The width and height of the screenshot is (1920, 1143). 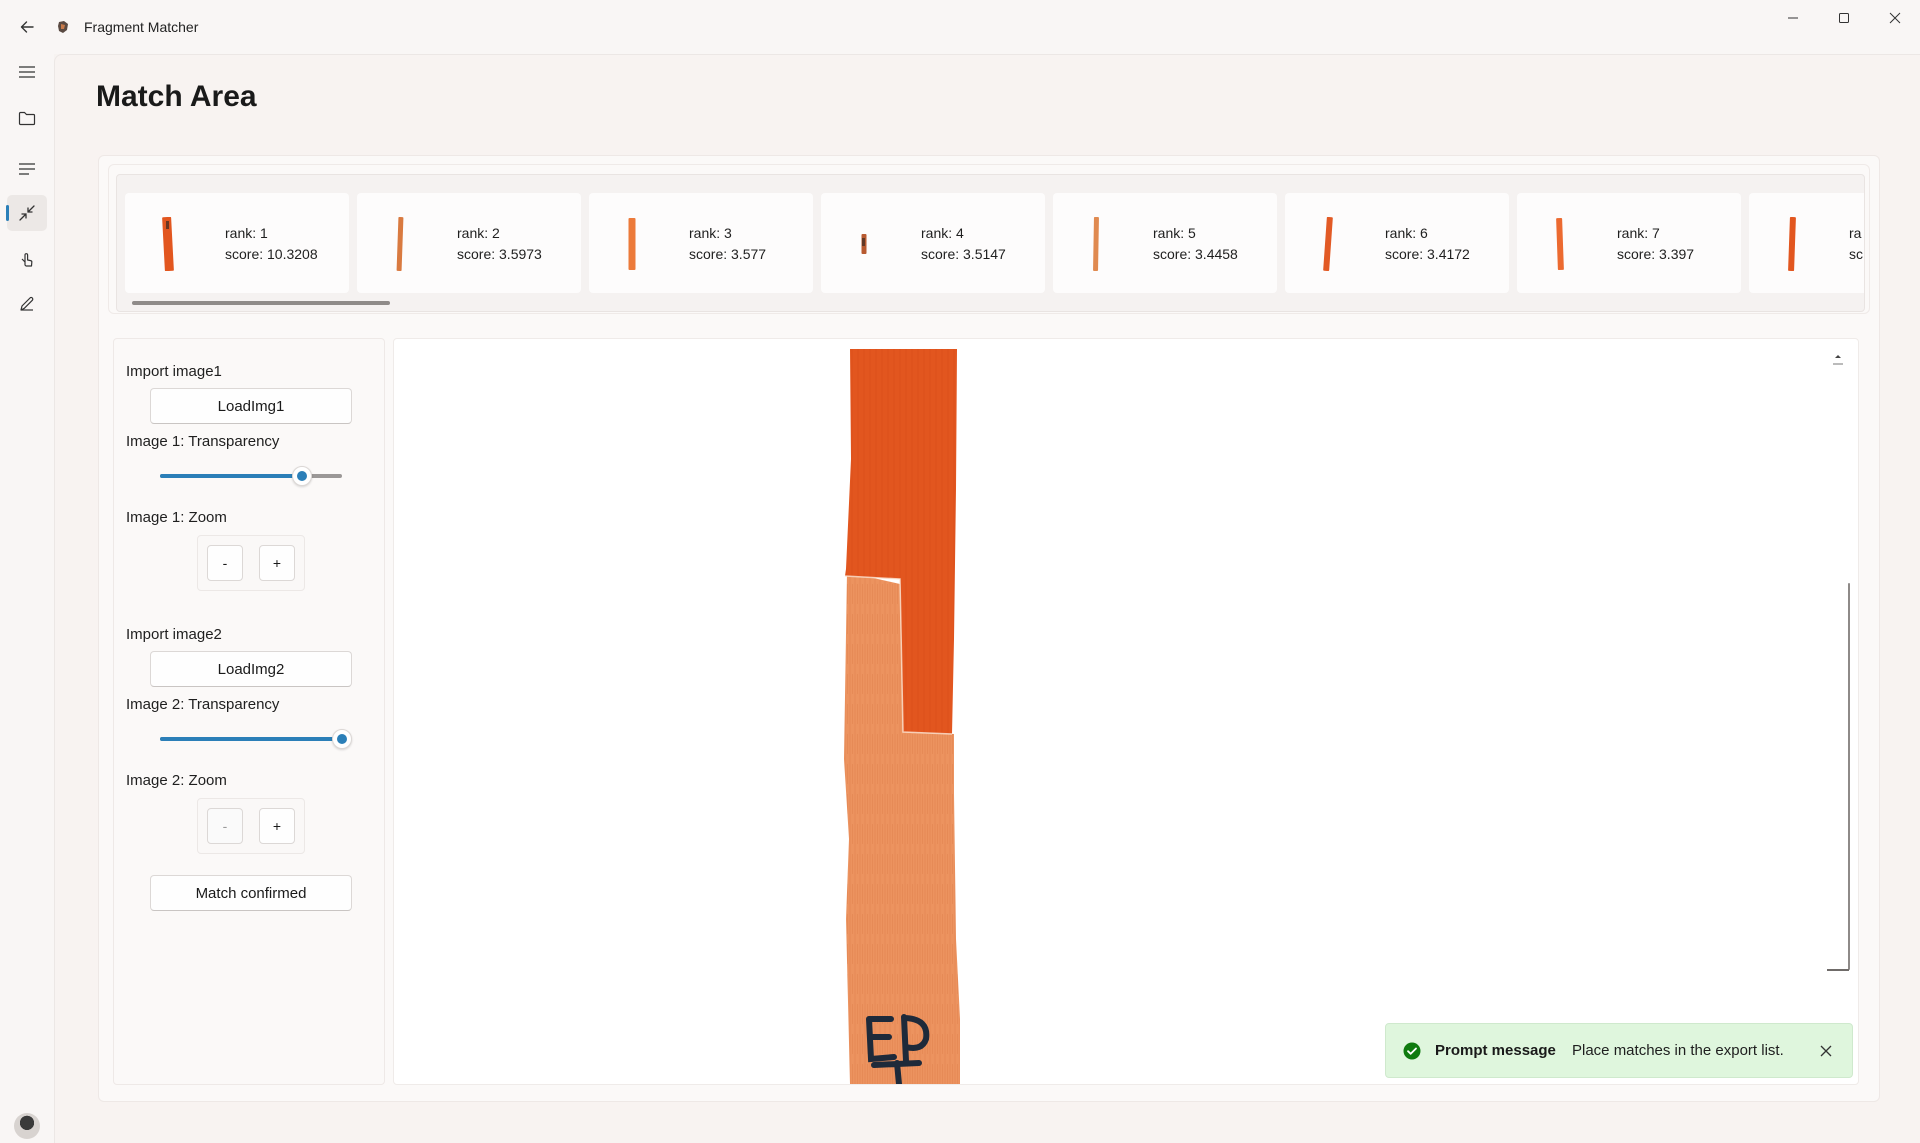 I want to click on candidate-score: score: 3.5147, so click(x=963, y=254).